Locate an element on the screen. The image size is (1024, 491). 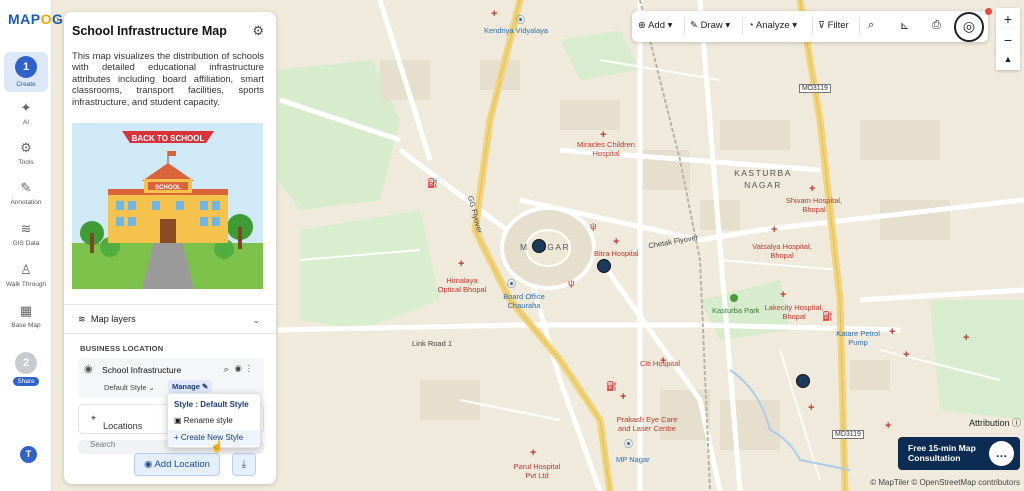
ai-icon: ✦ is located at coordinates (26, 107).